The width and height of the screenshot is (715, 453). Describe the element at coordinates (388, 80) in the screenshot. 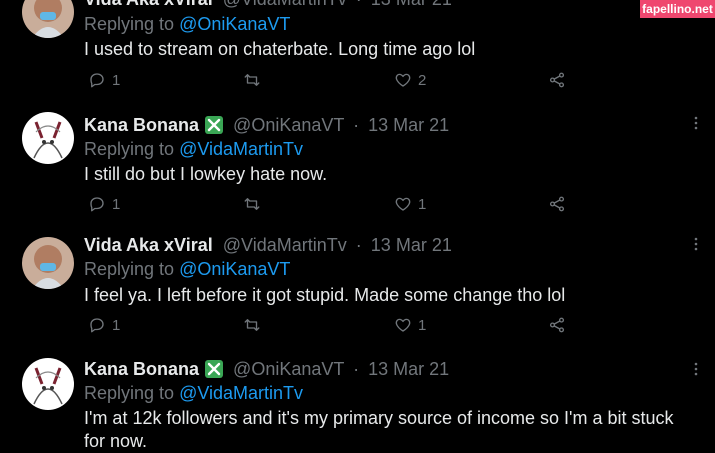

I see `tweet-actions: 1 2` at that location.